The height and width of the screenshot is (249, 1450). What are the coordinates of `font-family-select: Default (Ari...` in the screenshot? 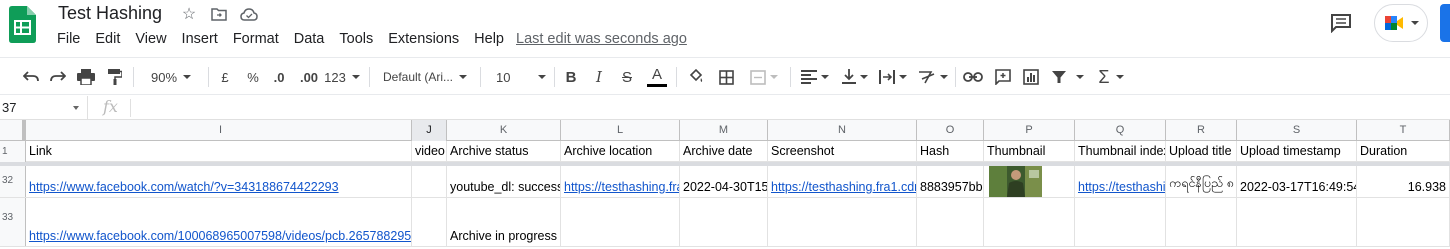 It's located at (425, 77).